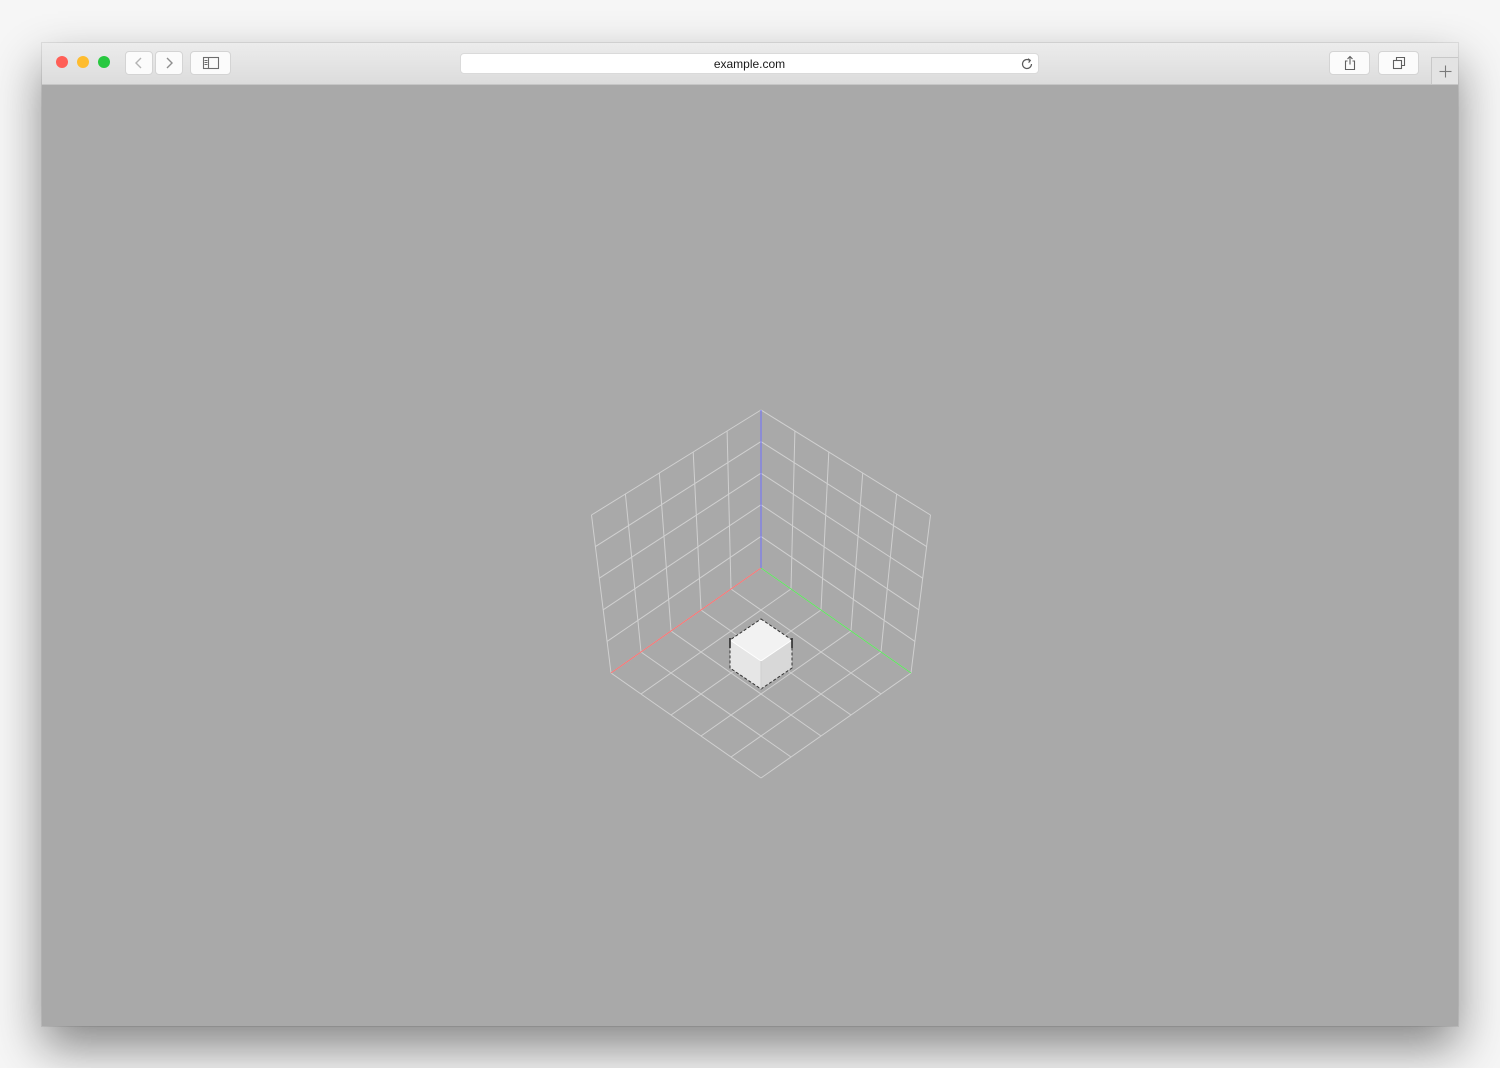 The height and width of the screenshot is (1068, 1500). I want to click on reload-button, so click(1027, 66).